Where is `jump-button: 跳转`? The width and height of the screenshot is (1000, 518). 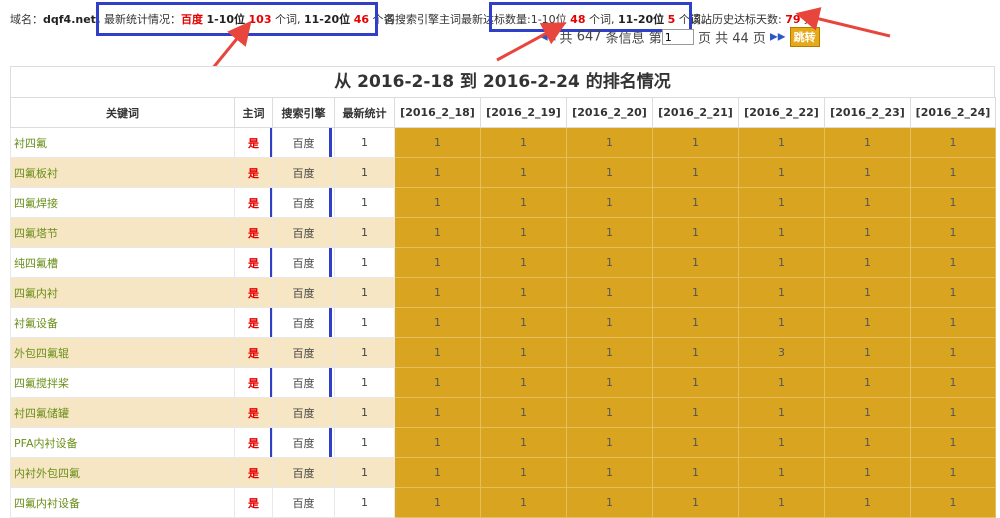 jump-button: 跳转 is located at coordinates (804, 37).